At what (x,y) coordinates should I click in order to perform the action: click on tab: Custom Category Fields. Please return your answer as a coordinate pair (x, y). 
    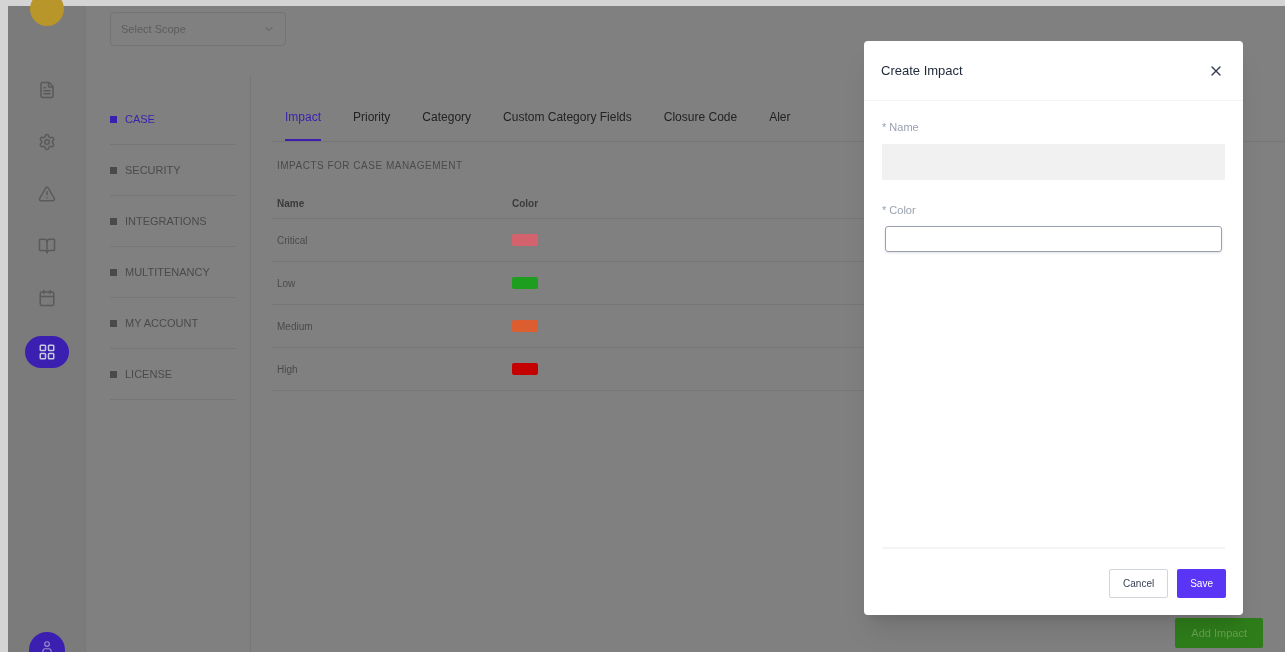
    Looking at the image, I should click on (567, 117).